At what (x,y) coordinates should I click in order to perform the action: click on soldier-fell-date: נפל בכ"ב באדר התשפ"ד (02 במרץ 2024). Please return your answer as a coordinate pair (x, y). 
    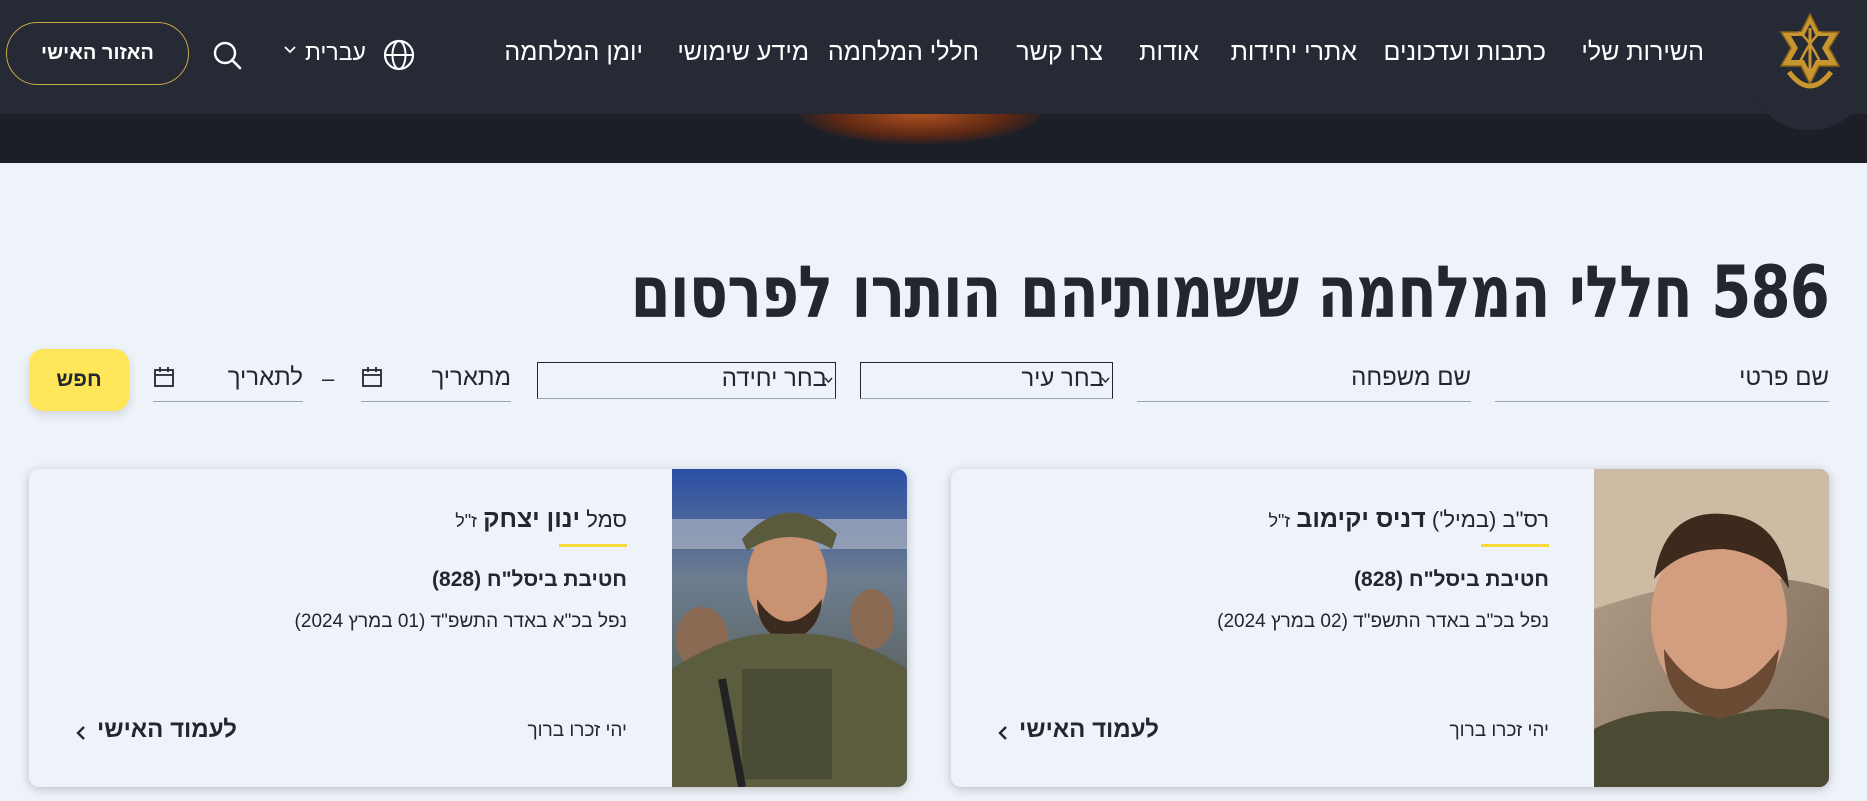
    Looking at the image, I should click on (1383, 621).